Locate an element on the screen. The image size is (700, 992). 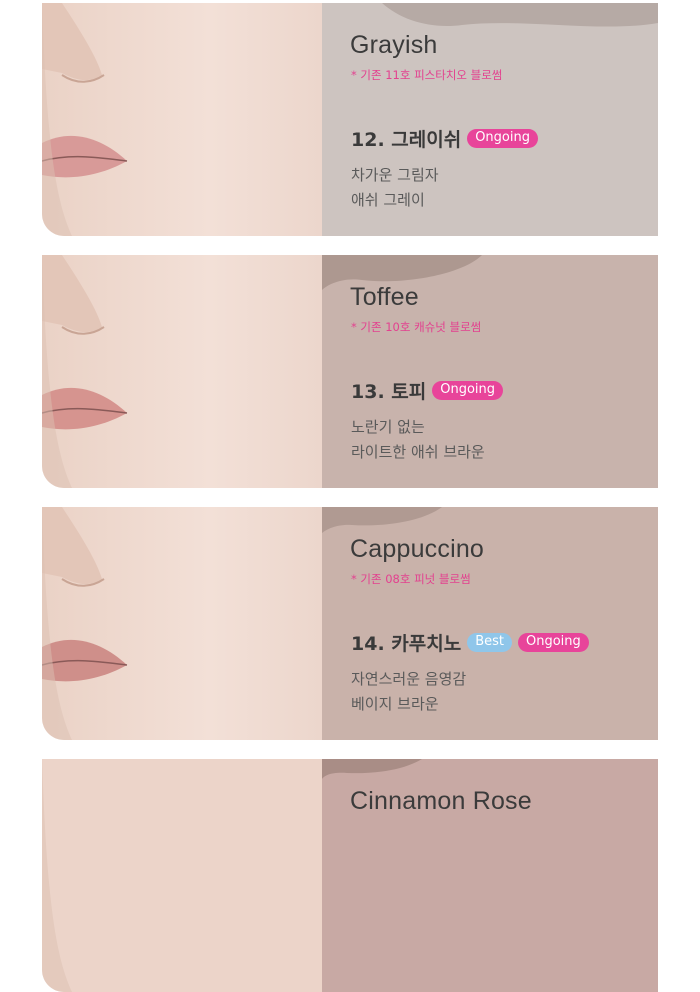
shade-title: Grayish is located at coordinates (394, 45).